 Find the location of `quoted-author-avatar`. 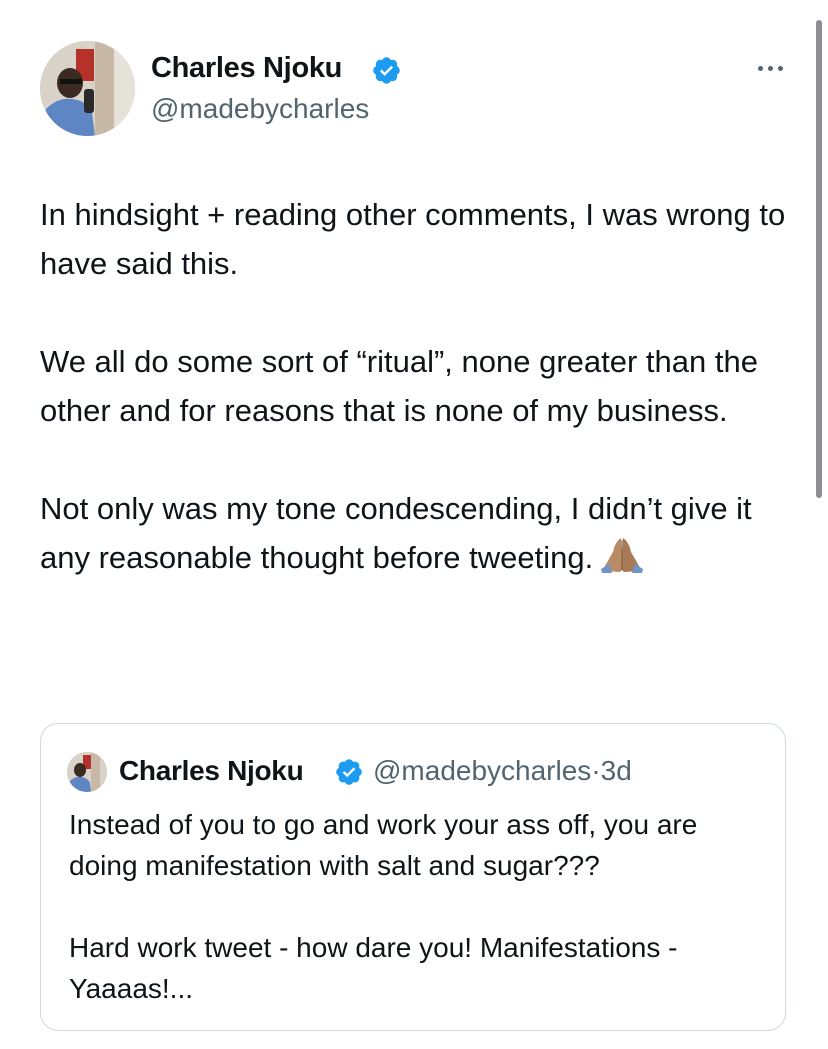

quoted-author-avatar is located at coordinates (87, 772).